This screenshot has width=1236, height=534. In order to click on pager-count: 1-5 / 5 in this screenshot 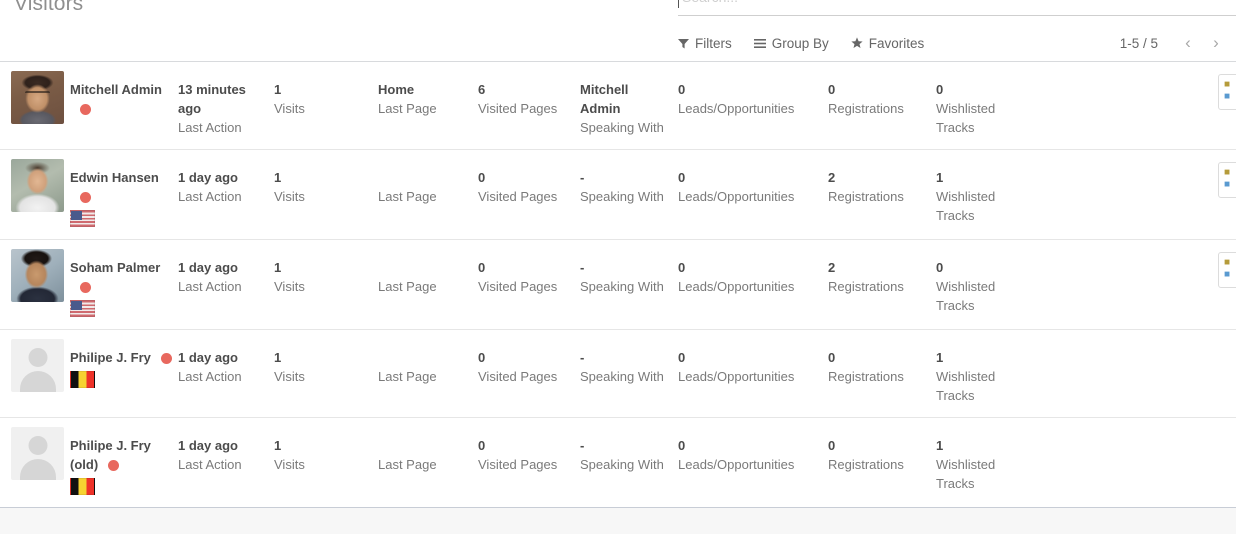, I will do `click(1139, 43)`.